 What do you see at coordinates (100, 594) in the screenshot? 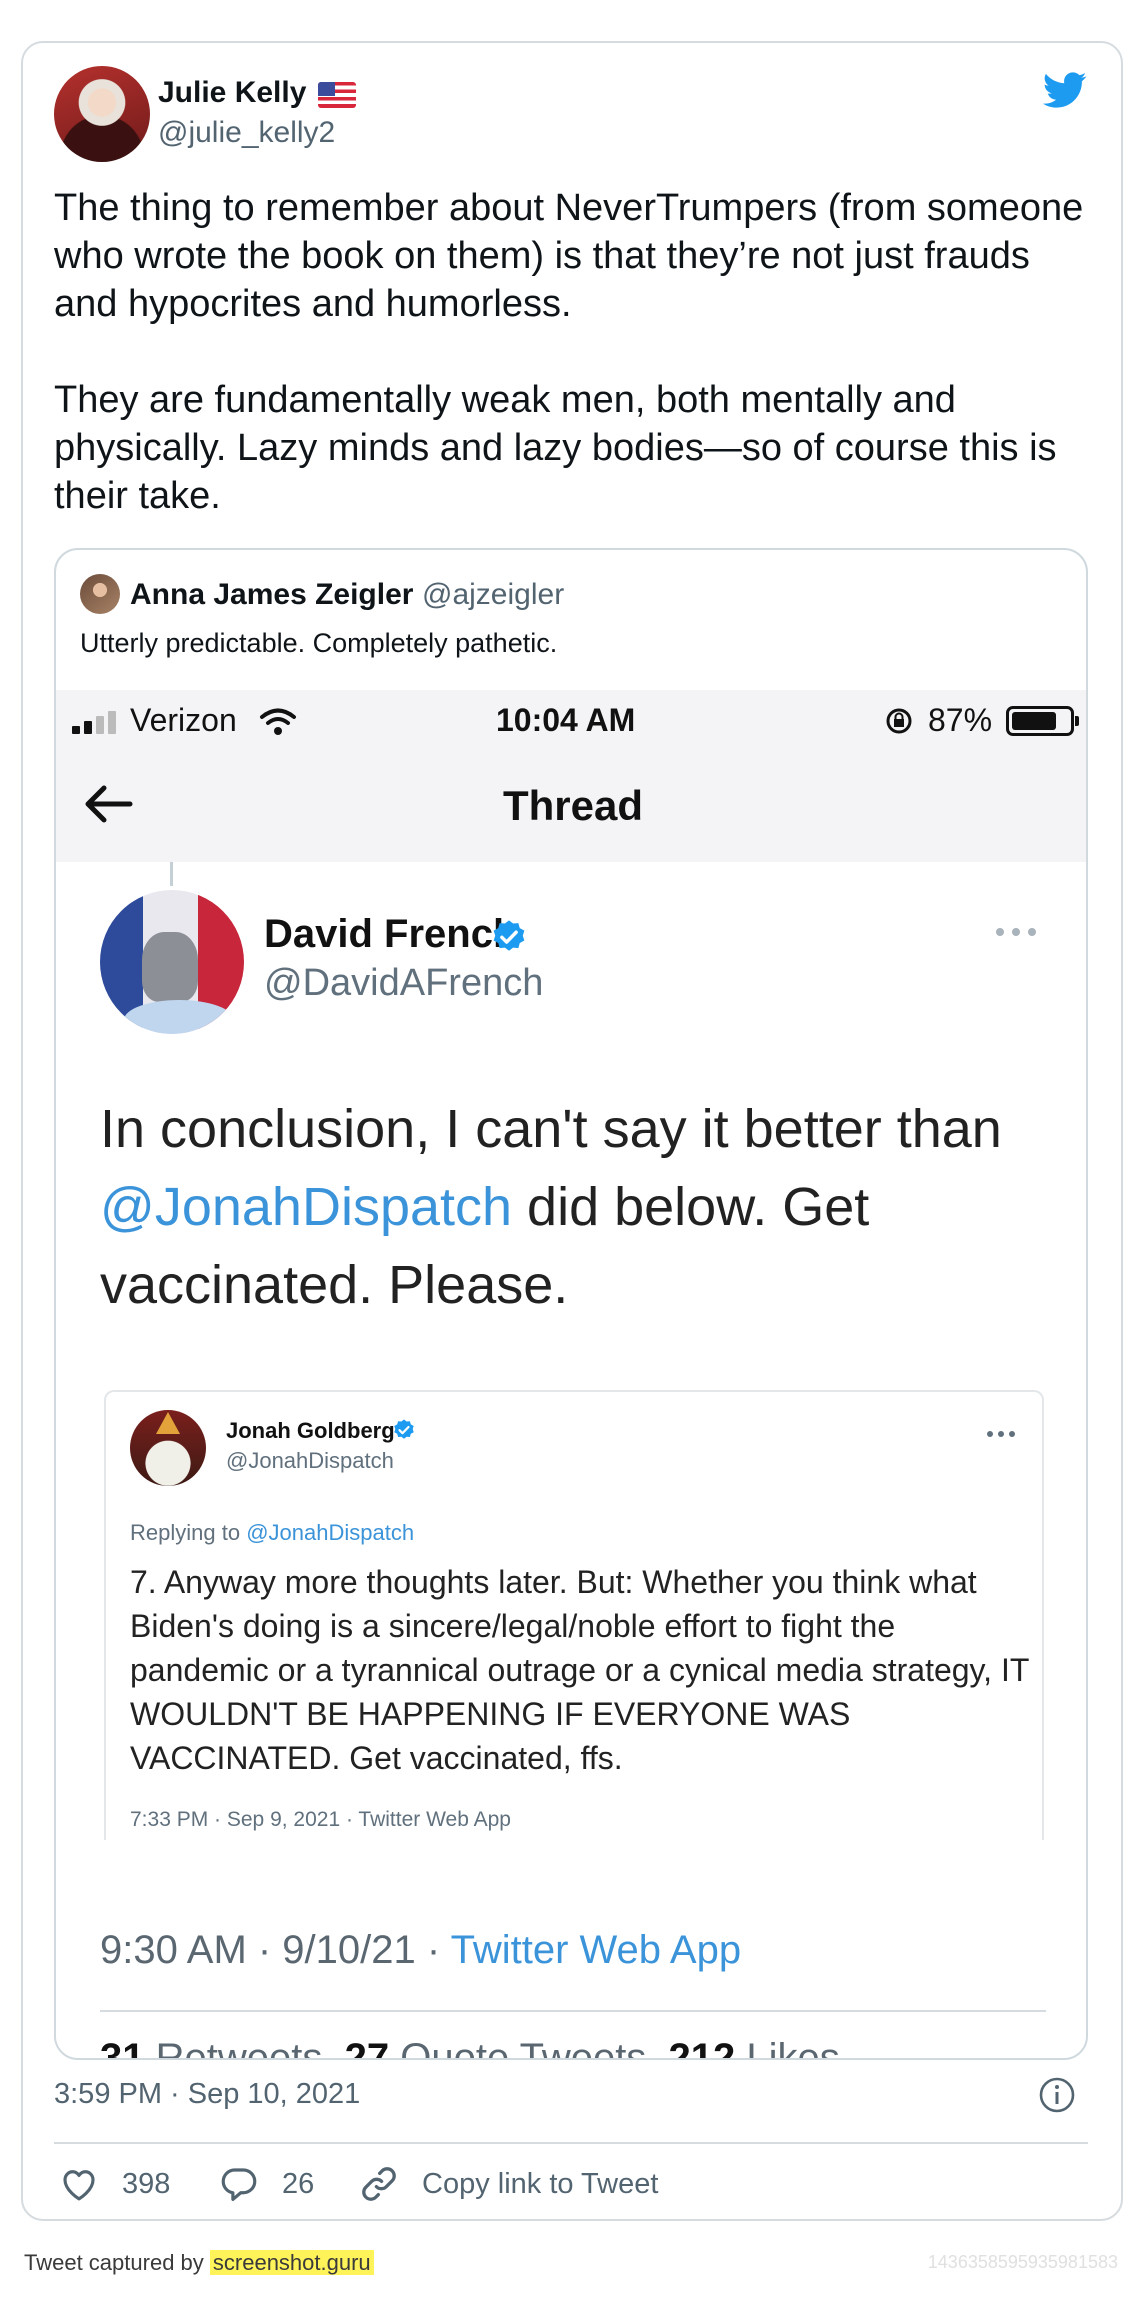
I see `quote-author-avatar` at bounding box center [100, 594].